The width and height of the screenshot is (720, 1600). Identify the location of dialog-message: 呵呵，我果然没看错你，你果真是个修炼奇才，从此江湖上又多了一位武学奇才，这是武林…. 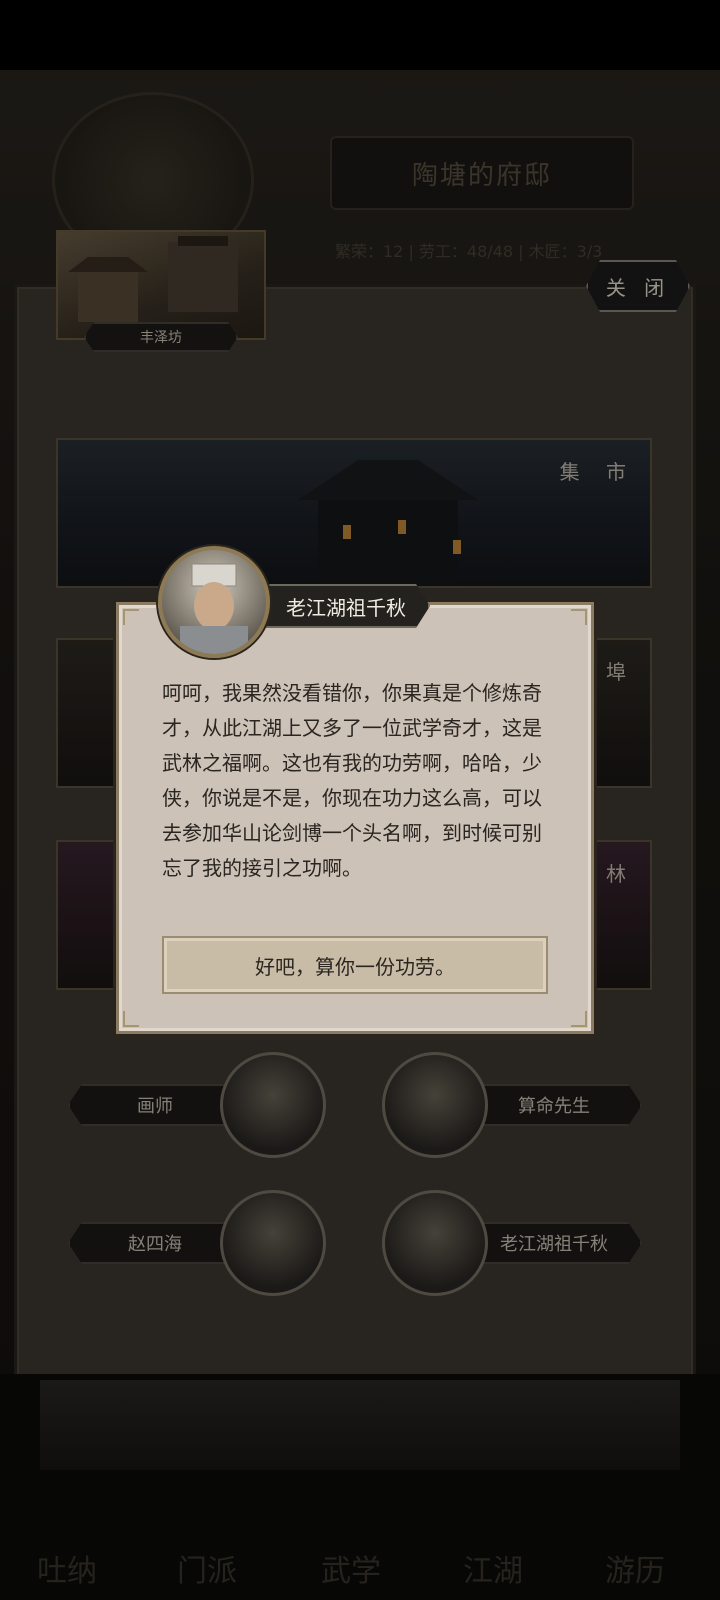
(352, 780).